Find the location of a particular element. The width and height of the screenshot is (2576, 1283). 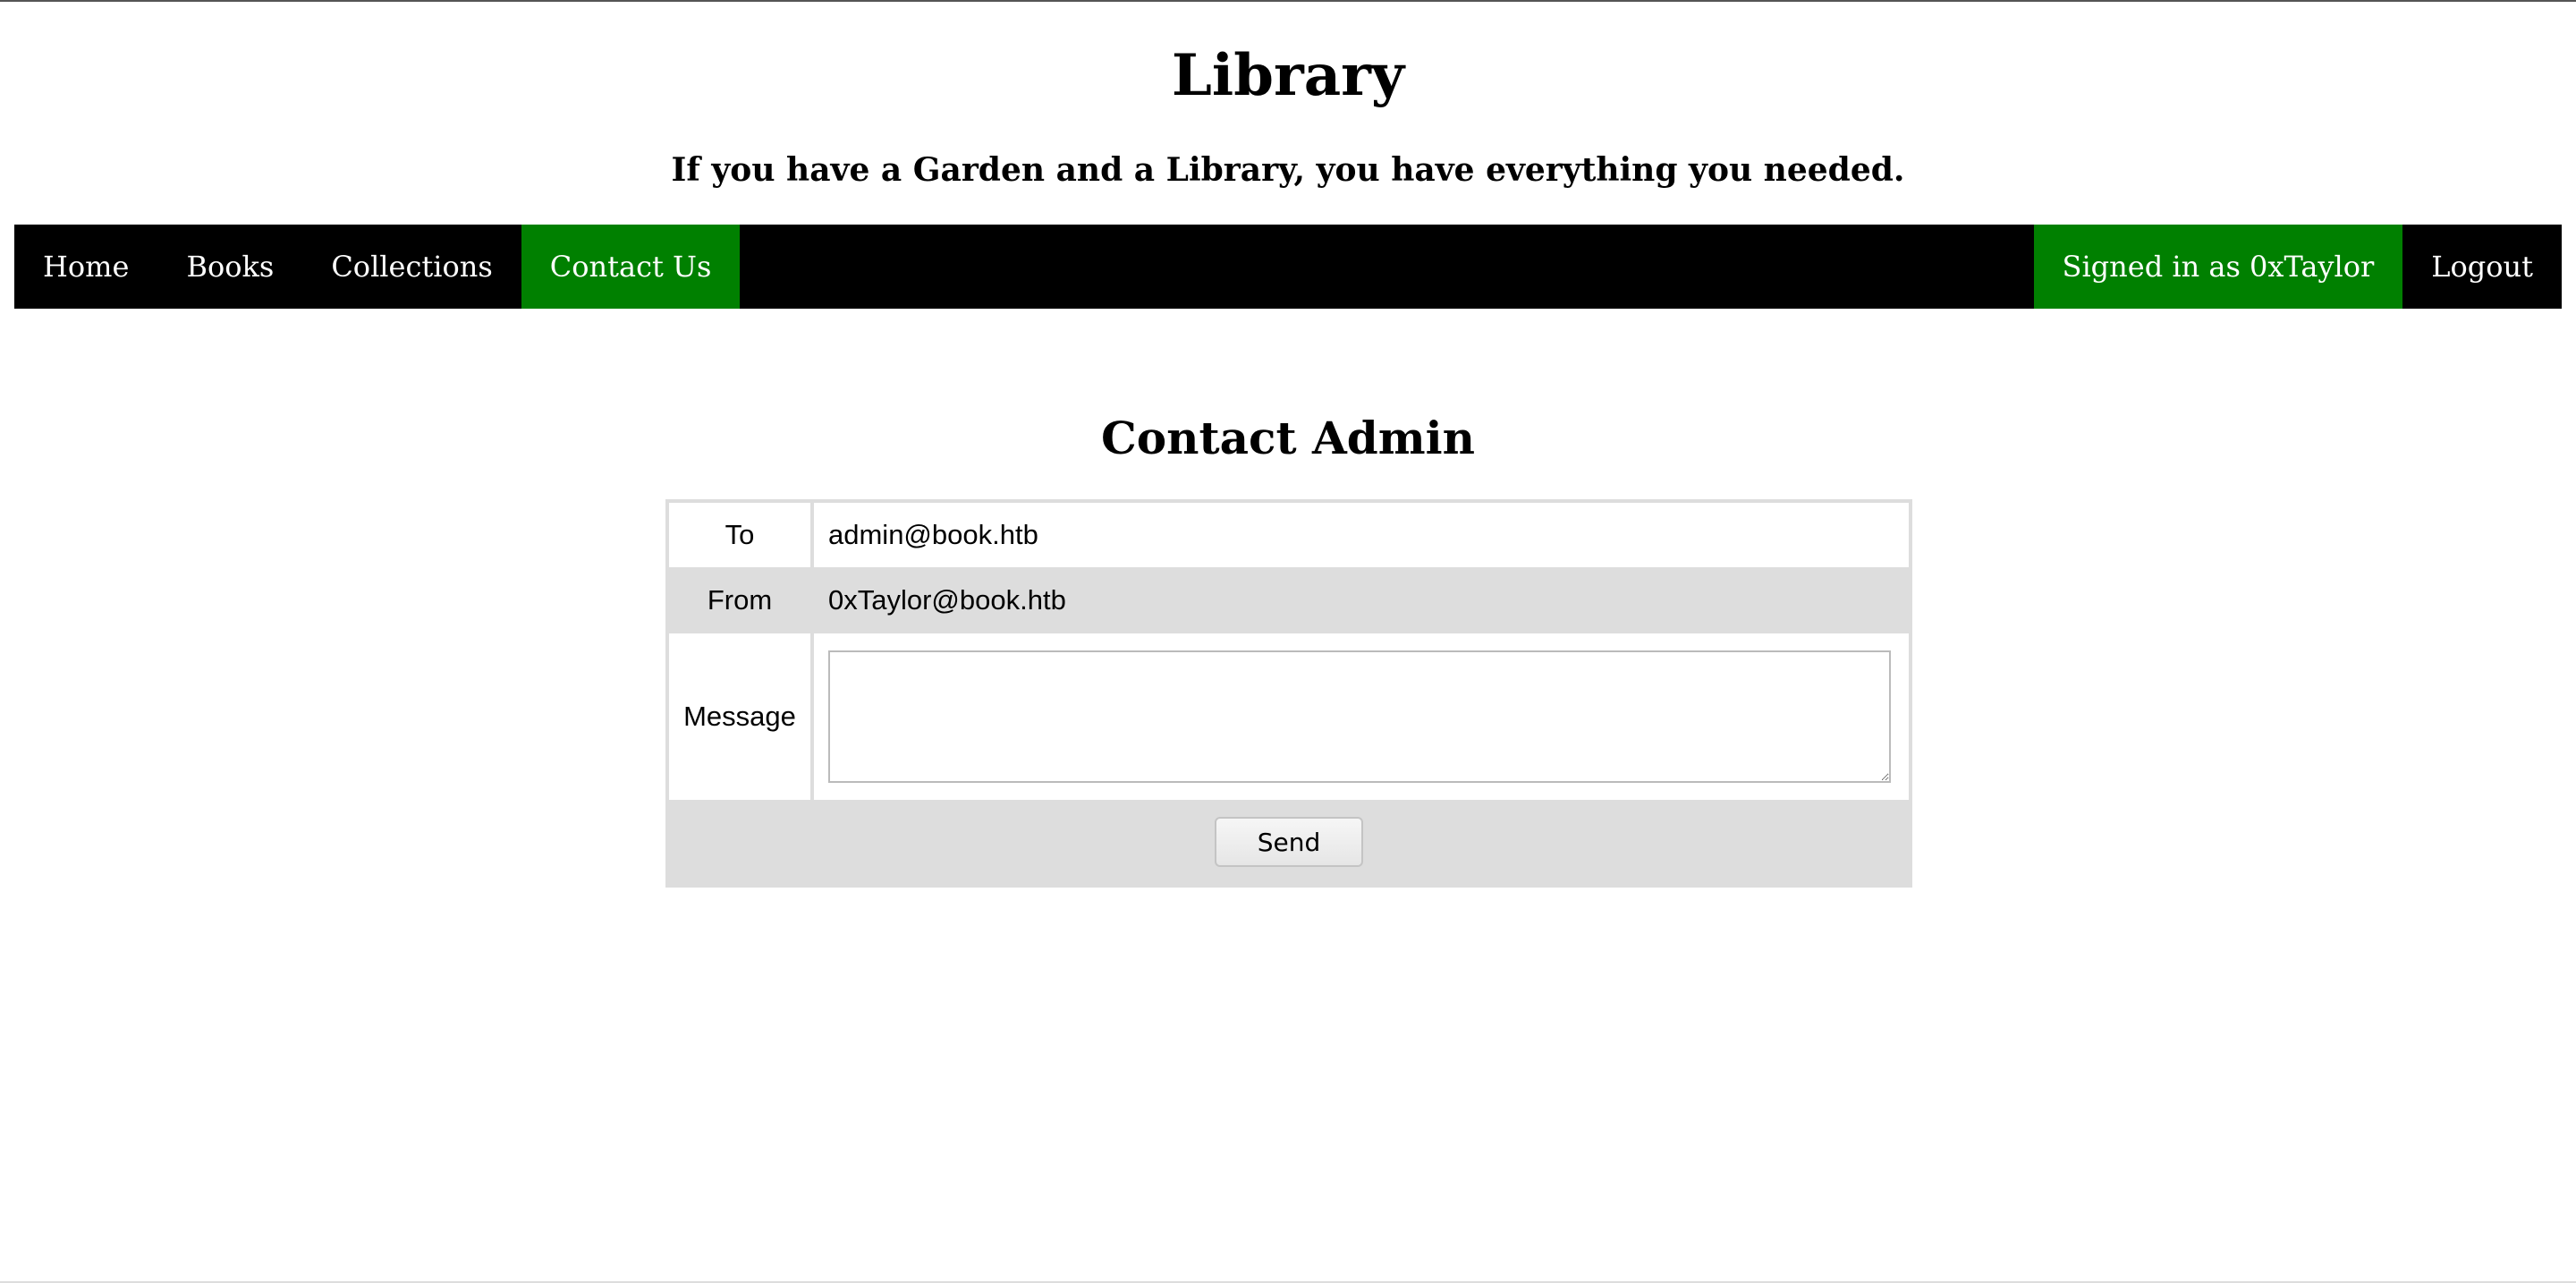

logout-link: Logout is located at coordinates (2482, 267).